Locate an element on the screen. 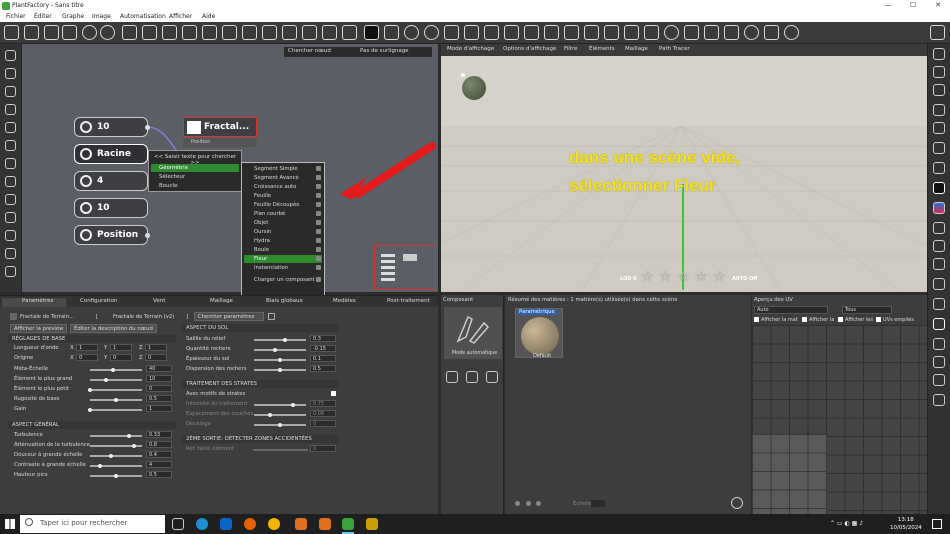 Image resolution: width=950 pixels, height=534 pixels. fruit-edit-icon is located at coordinates (939, 128).